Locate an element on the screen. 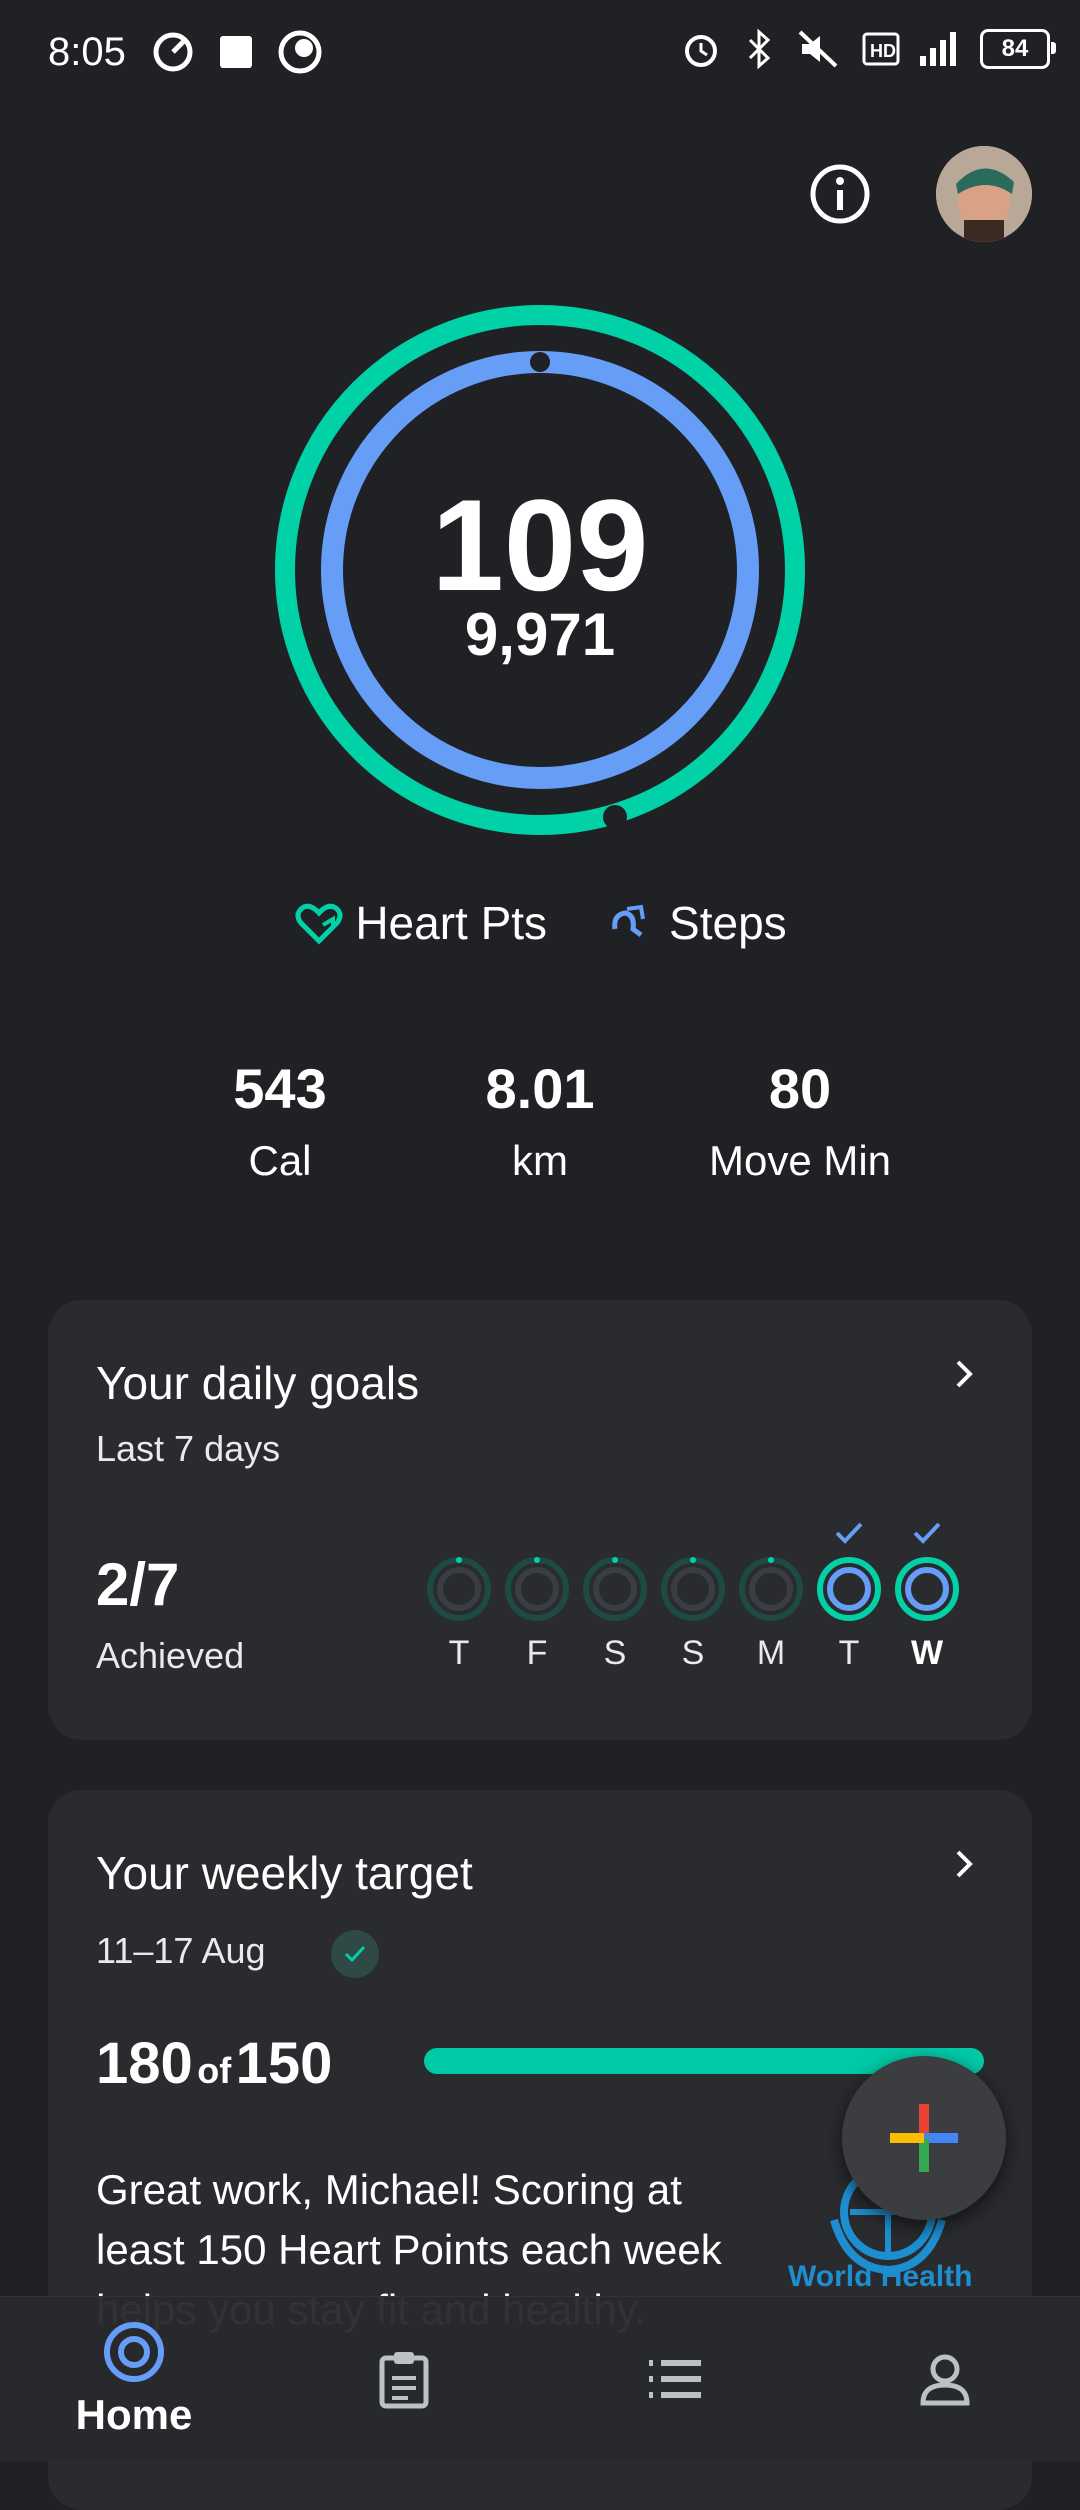  weekly-score-value: 180 is located at coordinates (144, 2063).